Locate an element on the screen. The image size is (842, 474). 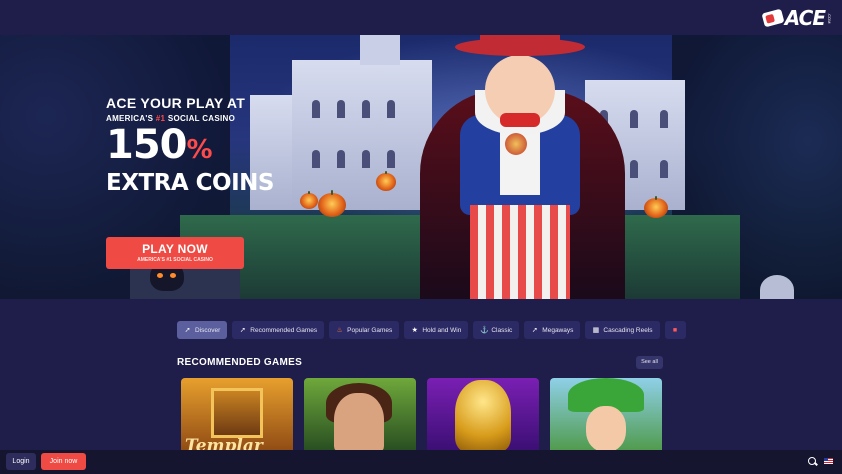
tab-hold-and-win: ★ Hold and Win is located at coordinates (436, 330).